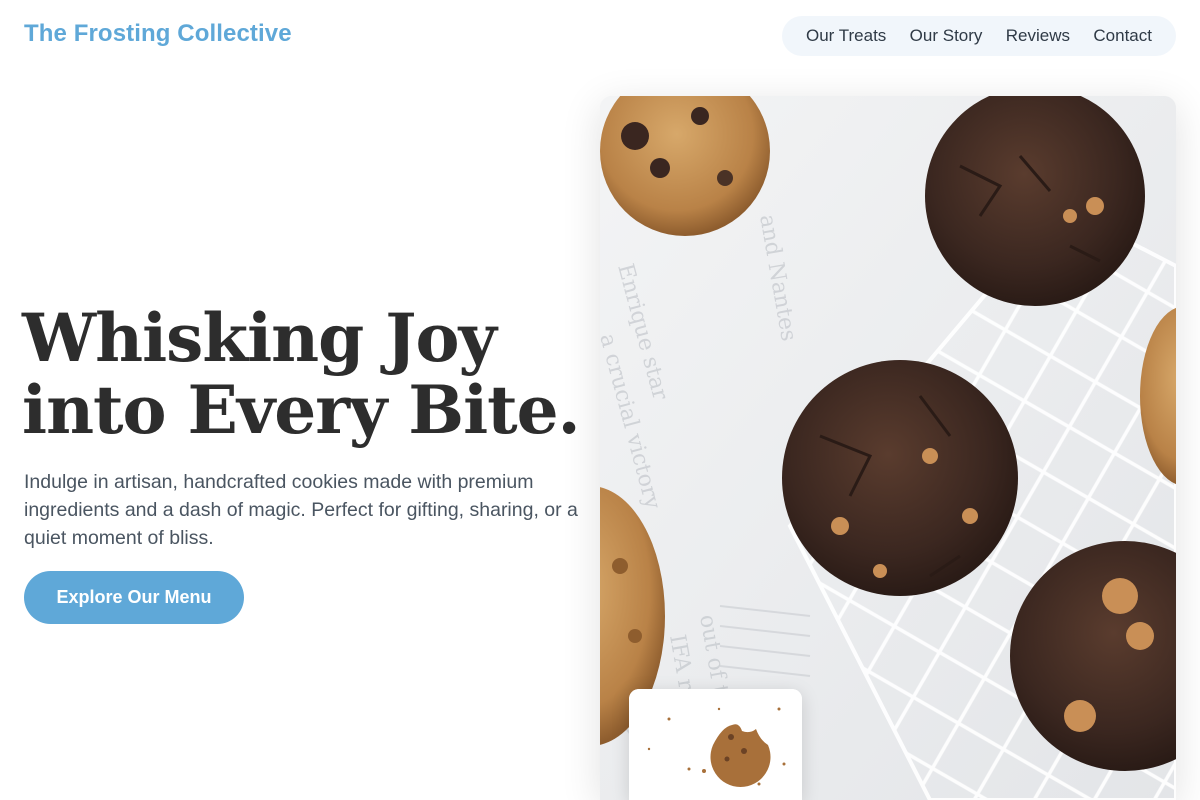 The image size is (1200, 800). I want to click on bitten-cookie-image, so click(715, 744).